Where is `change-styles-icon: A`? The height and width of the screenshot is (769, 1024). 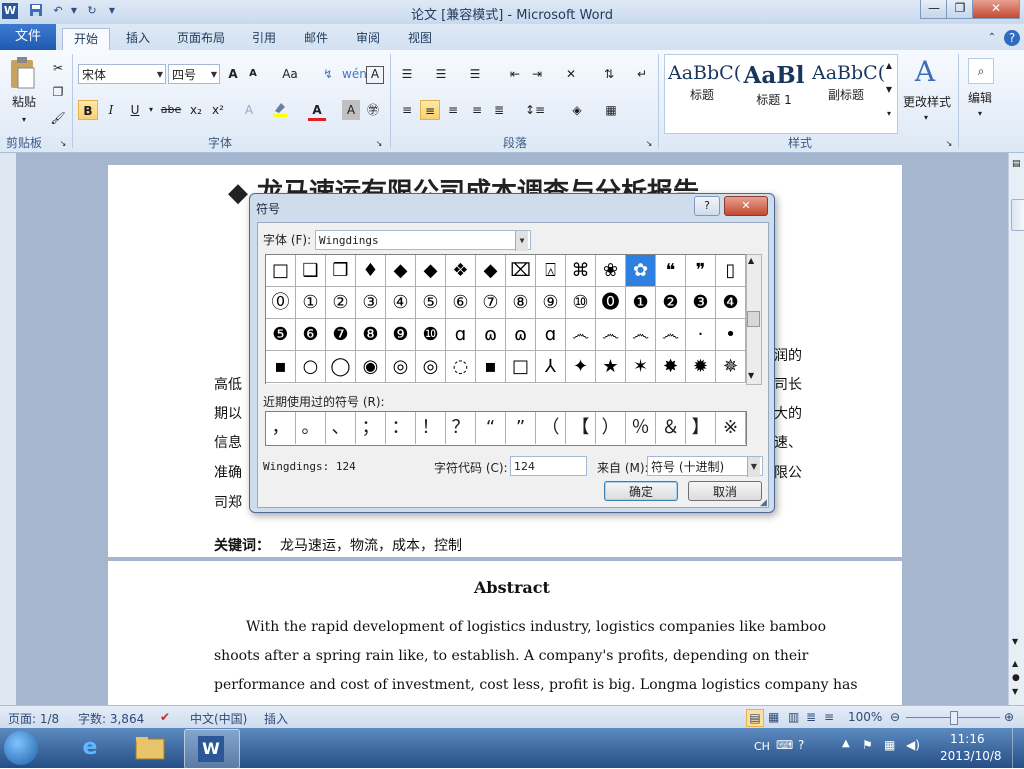
change-styles-icon: A is located at coordinates (925, 72).